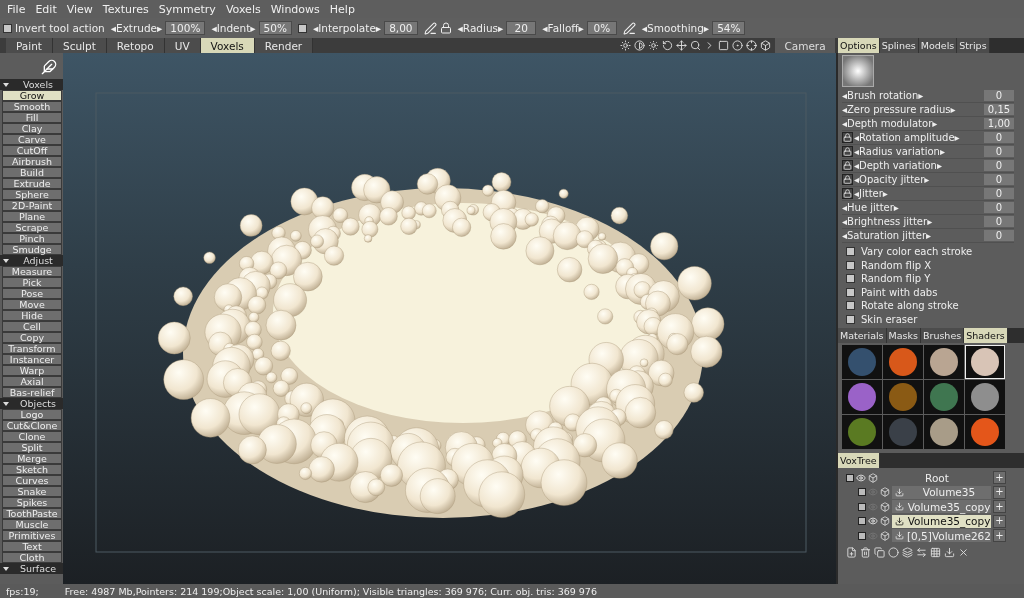 The width and height of the screenshot is (1024, 598). I want to click on room-tab: Retopo, so click(135, 45).